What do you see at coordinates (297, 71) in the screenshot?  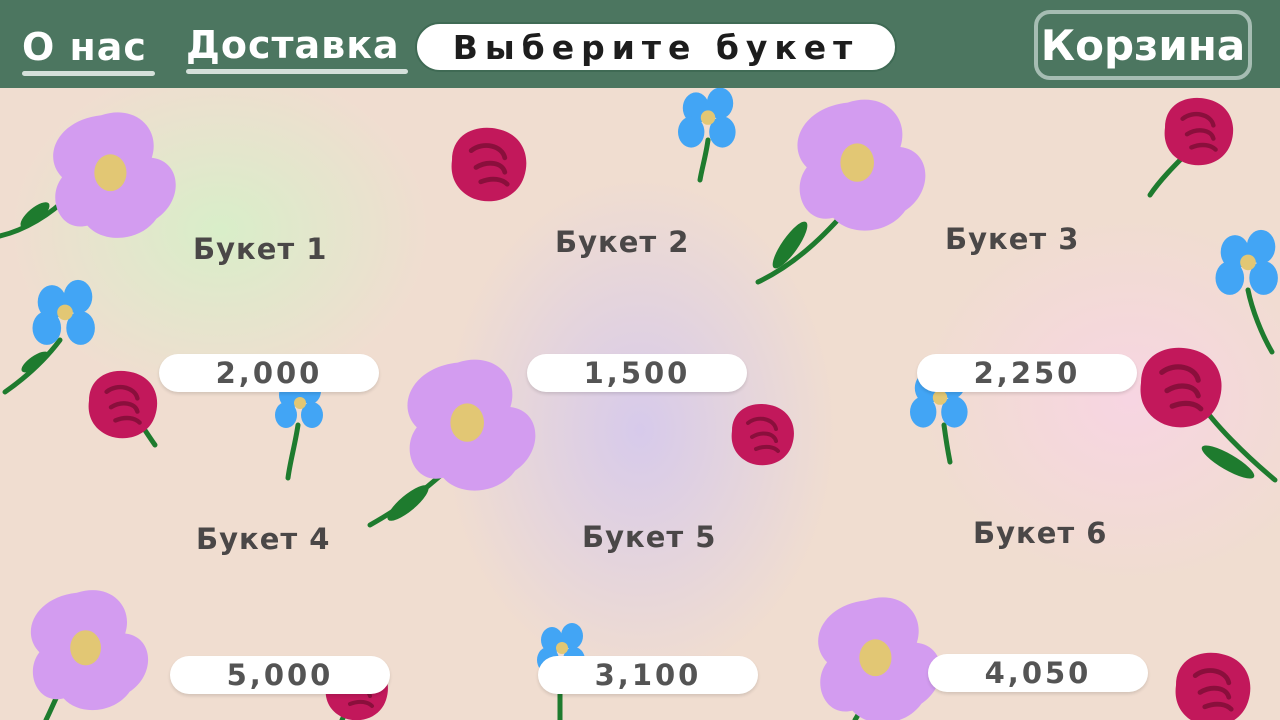 I see `delivery-link-underline` at bounding box center [297, 71].